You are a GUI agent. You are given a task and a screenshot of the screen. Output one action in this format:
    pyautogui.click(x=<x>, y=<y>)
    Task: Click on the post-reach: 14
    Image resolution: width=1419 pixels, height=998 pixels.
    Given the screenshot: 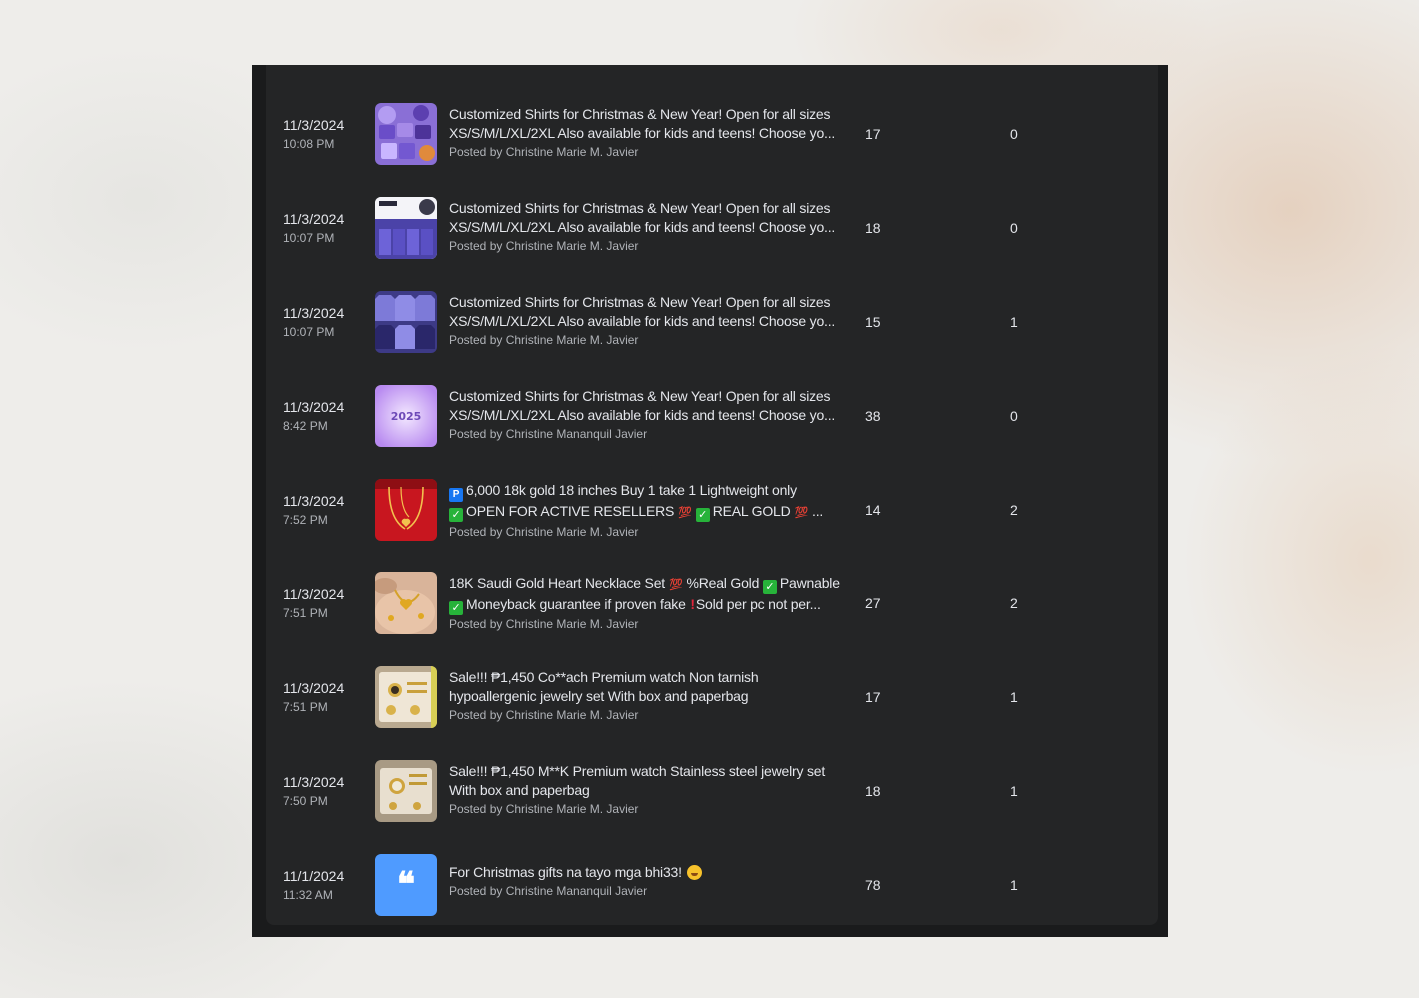 What is the action you would take?
    pyautogui.click(x=873, y=510)
    